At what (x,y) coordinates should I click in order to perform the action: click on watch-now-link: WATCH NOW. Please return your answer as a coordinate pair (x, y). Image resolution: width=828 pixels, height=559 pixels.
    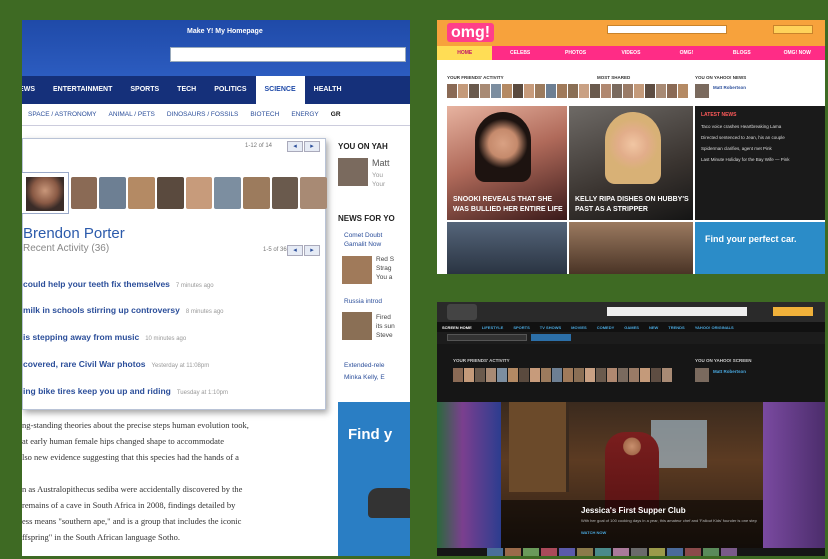
    Looking at the image, I should click on (593, 532).